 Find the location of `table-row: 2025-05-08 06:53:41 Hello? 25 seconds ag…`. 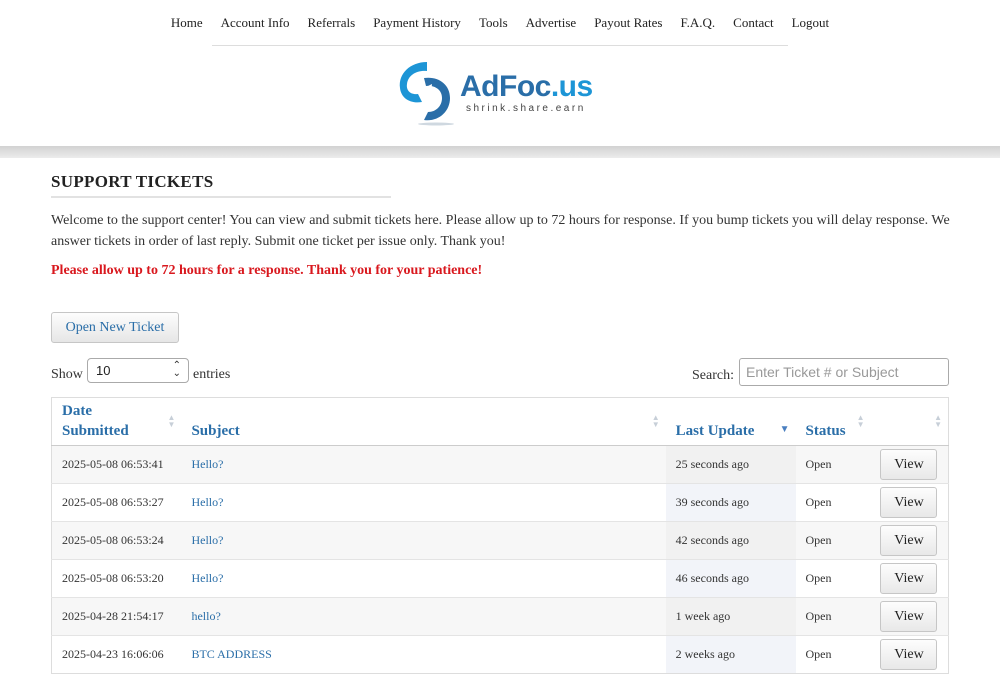

table-row: 2025-05-08 06:53:41 Hello? 25 seconds ag… is located at coordinates (500, 464).